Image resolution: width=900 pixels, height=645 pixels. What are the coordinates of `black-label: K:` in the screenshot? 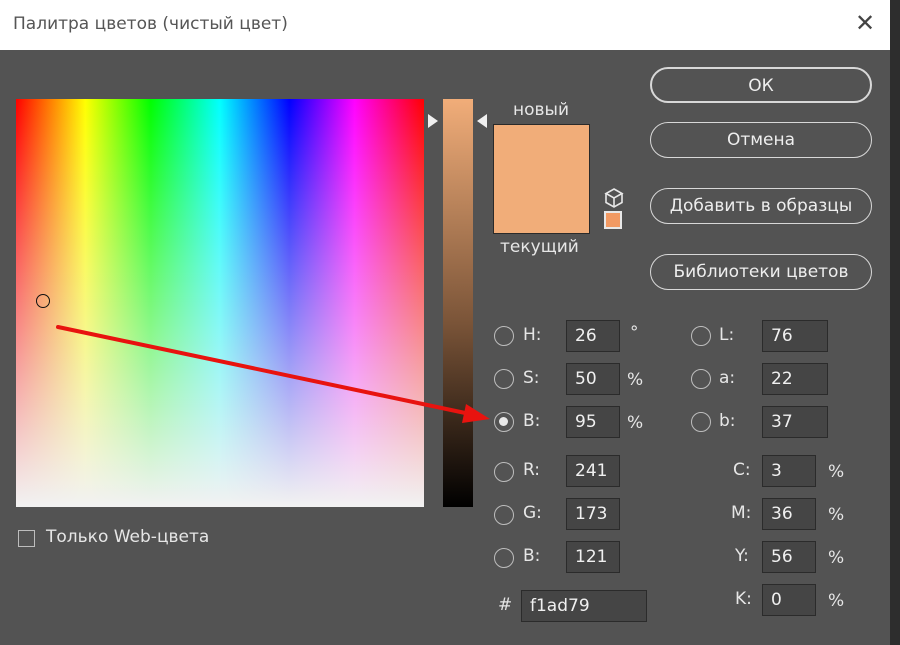 It's located at (743, 599).